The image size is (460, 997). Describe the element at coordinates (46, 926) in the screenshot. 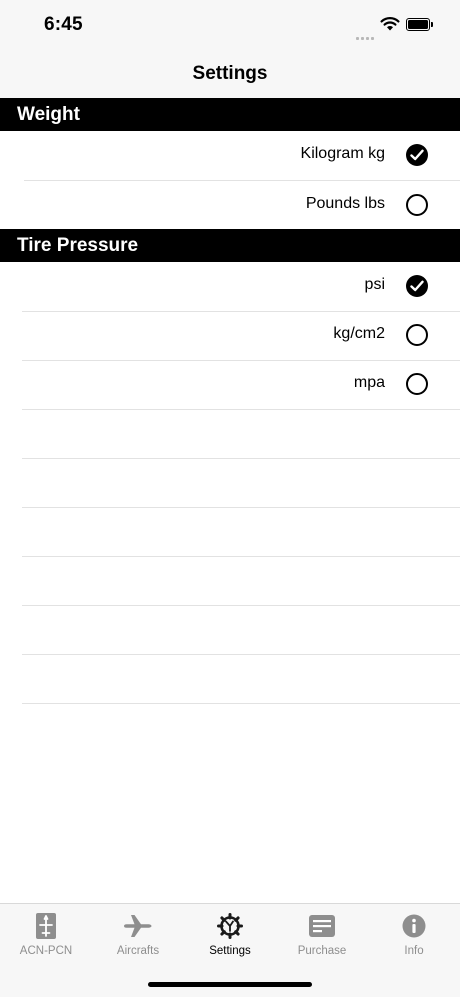

I see `acn-pcn-icon` at that location.